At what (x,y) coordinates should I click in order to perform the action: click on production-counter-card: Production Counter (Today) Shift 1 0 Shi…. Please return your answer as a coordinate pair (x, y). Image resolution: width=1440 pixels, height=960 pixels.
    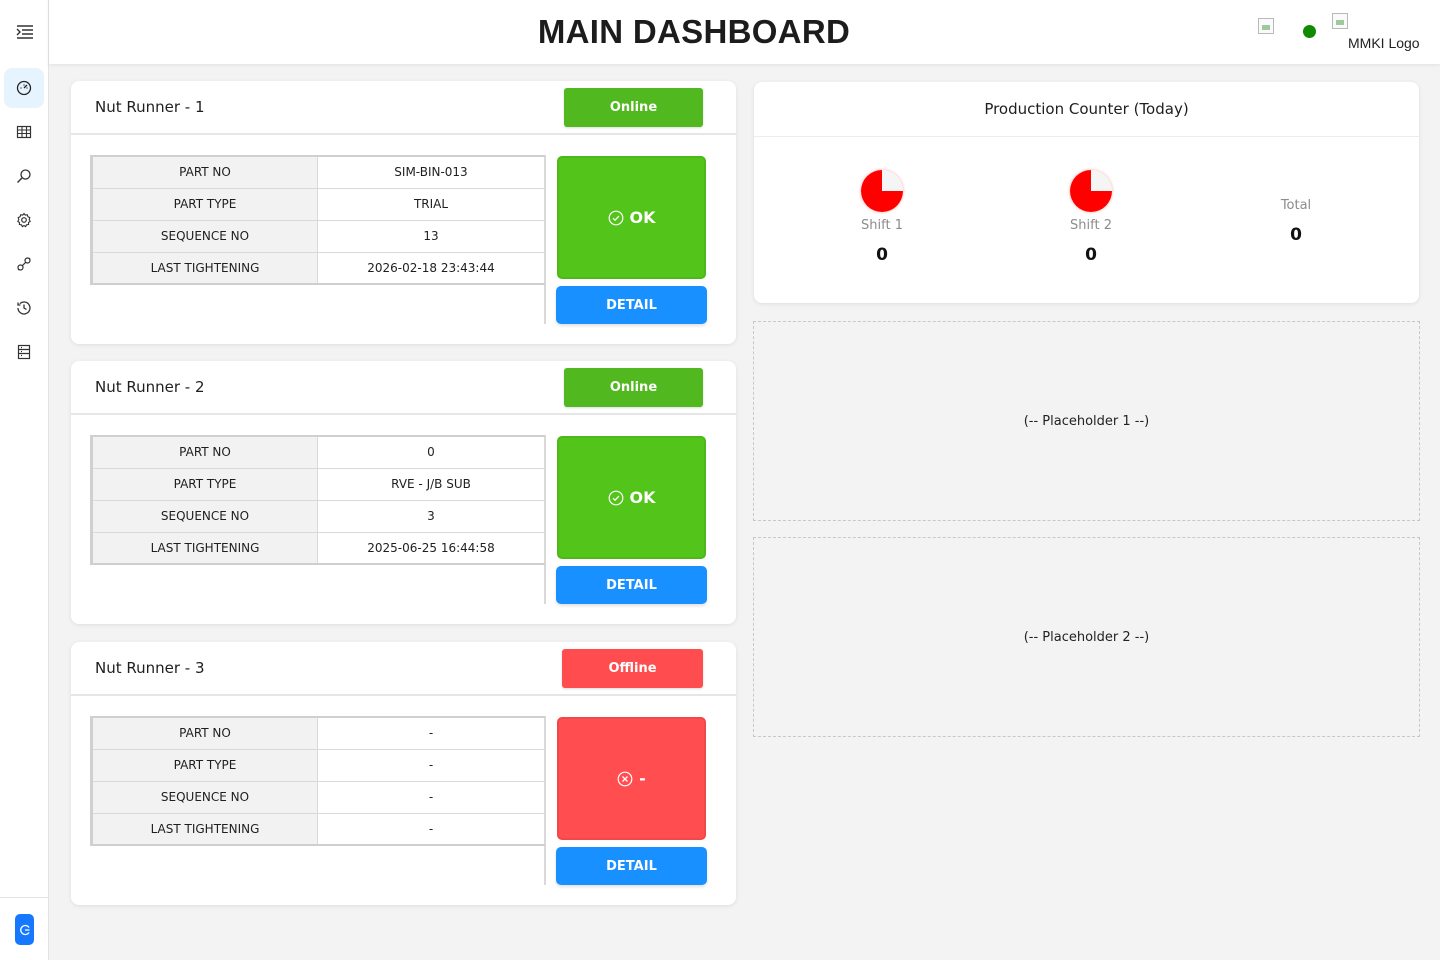
    Looking at the image, I should click on (1086, 192).